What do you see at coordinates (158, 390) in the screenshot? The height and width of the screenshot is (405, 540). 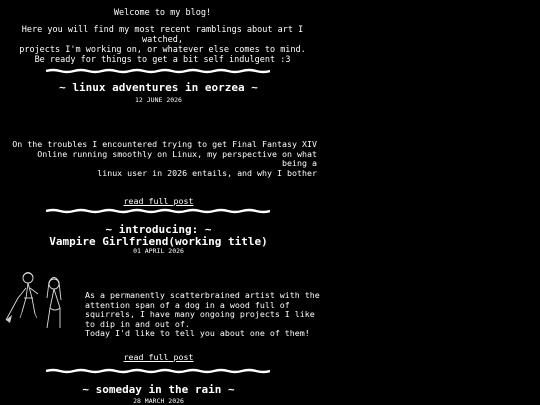 I see `post-title: ~ someday in the rain ~` at bounding box center [158, 390].